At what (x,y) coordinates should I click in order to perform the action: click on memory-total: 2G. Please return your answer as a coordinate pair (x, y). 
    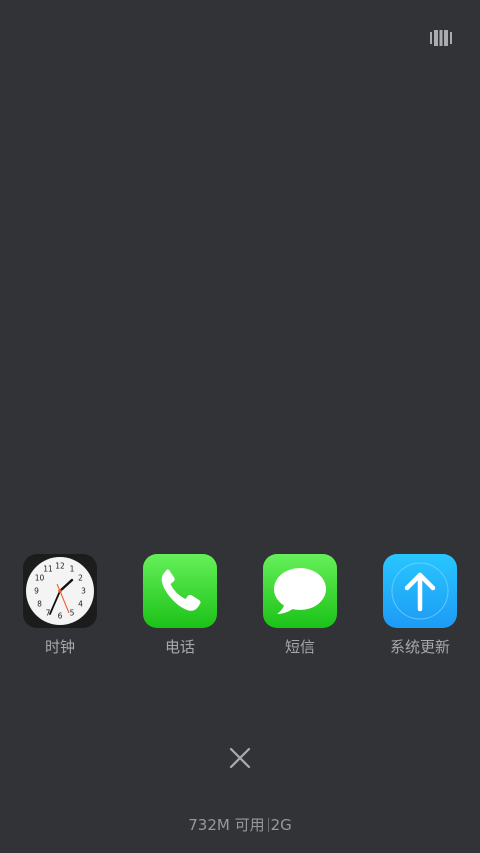
    Looking at the image, I should click on (281, 825).